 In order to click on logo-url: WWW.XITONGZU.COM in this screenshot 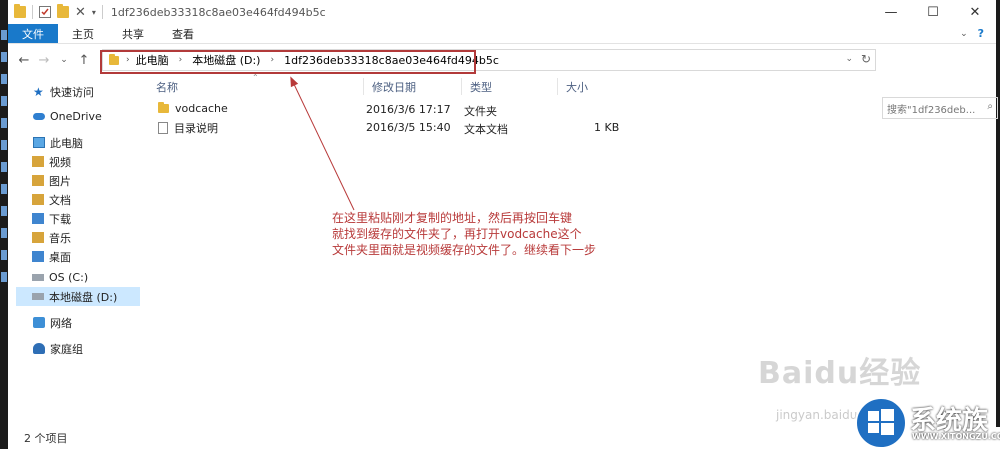, I will do `click(956, 436)`.